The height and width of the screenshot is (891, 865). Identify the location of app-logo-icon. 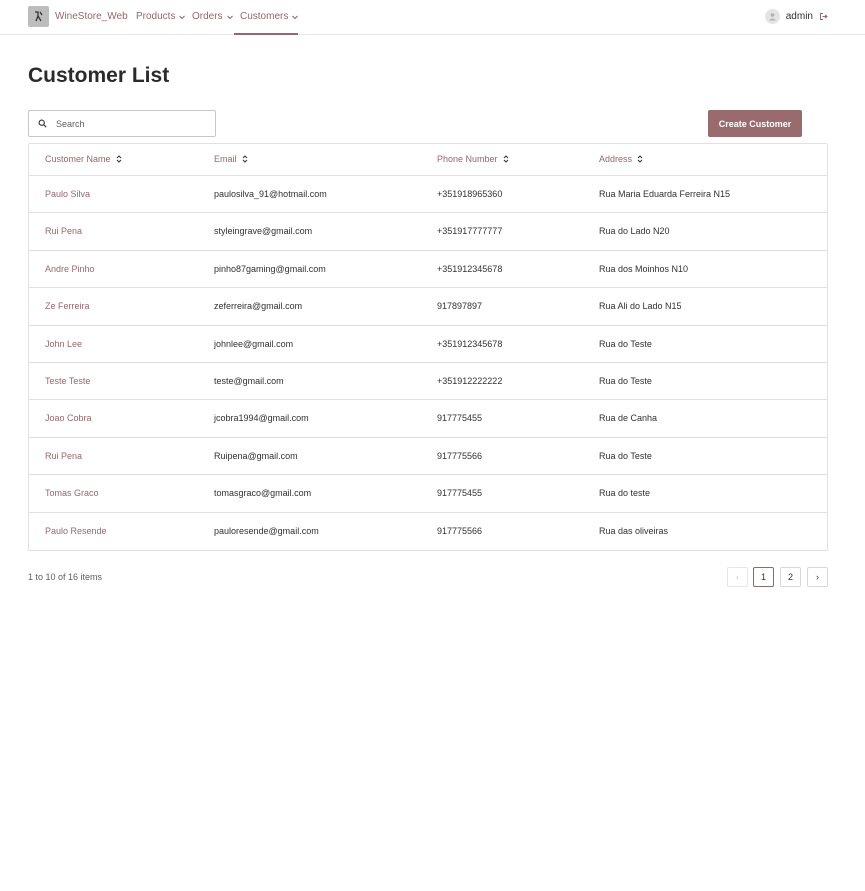
(38, 16).